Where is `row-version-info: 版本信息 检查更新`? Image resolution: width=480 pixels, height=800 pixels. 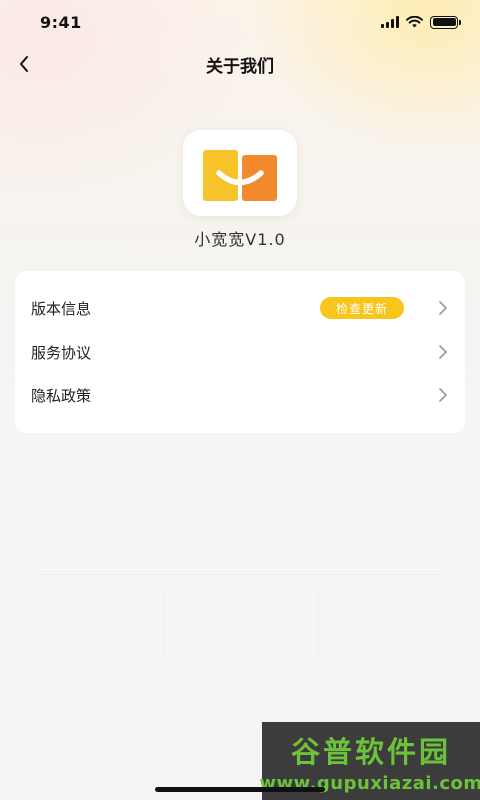 row-version-info: 版本信息 检查更新 is located at coordinates (240, 308).